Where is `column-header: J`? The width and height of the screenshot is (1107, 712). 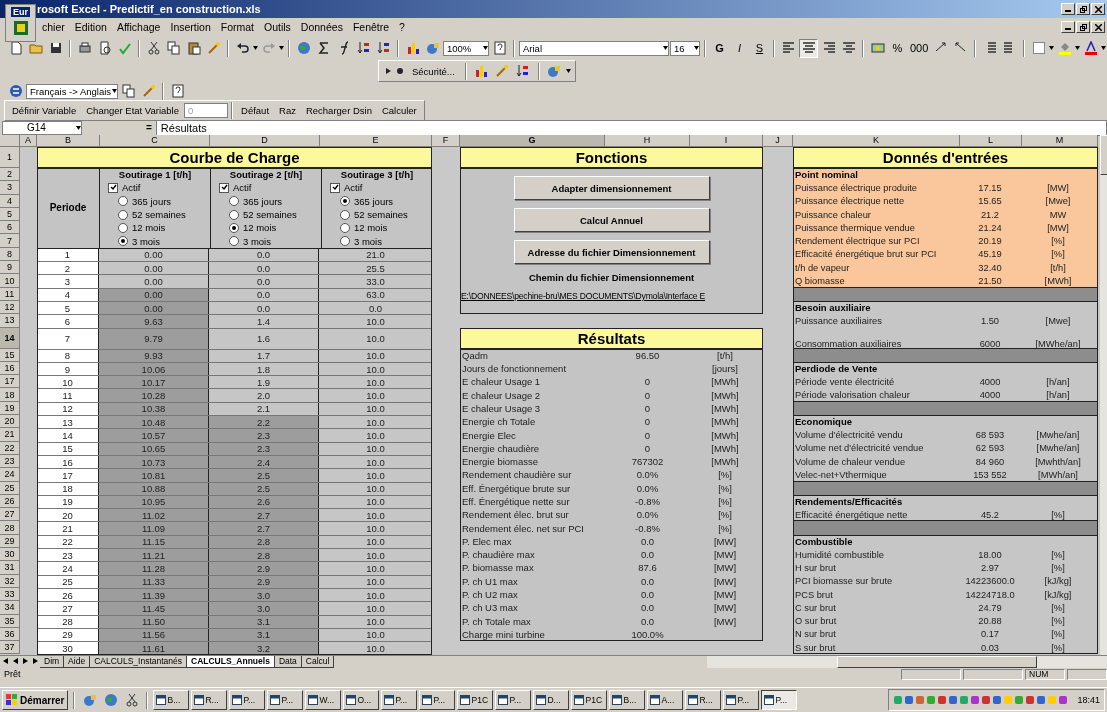
column-header: J is located at coordinates (778, 141).